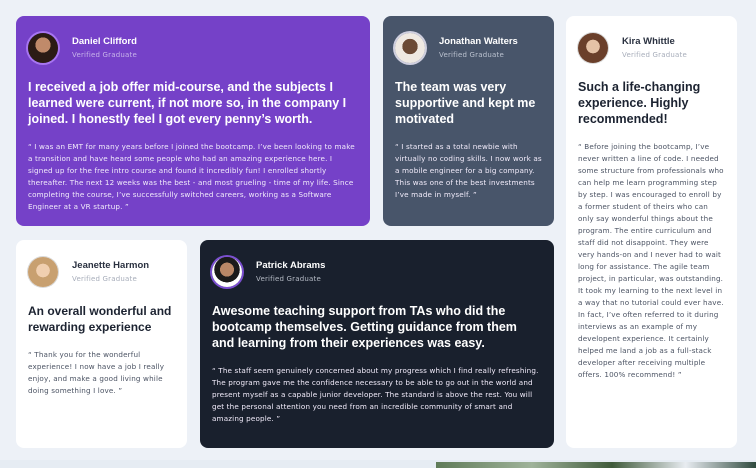 The image size is (756, 468). I want to click on card-header: Jeanette Harmon Verified Graduate, so click(101, 272).